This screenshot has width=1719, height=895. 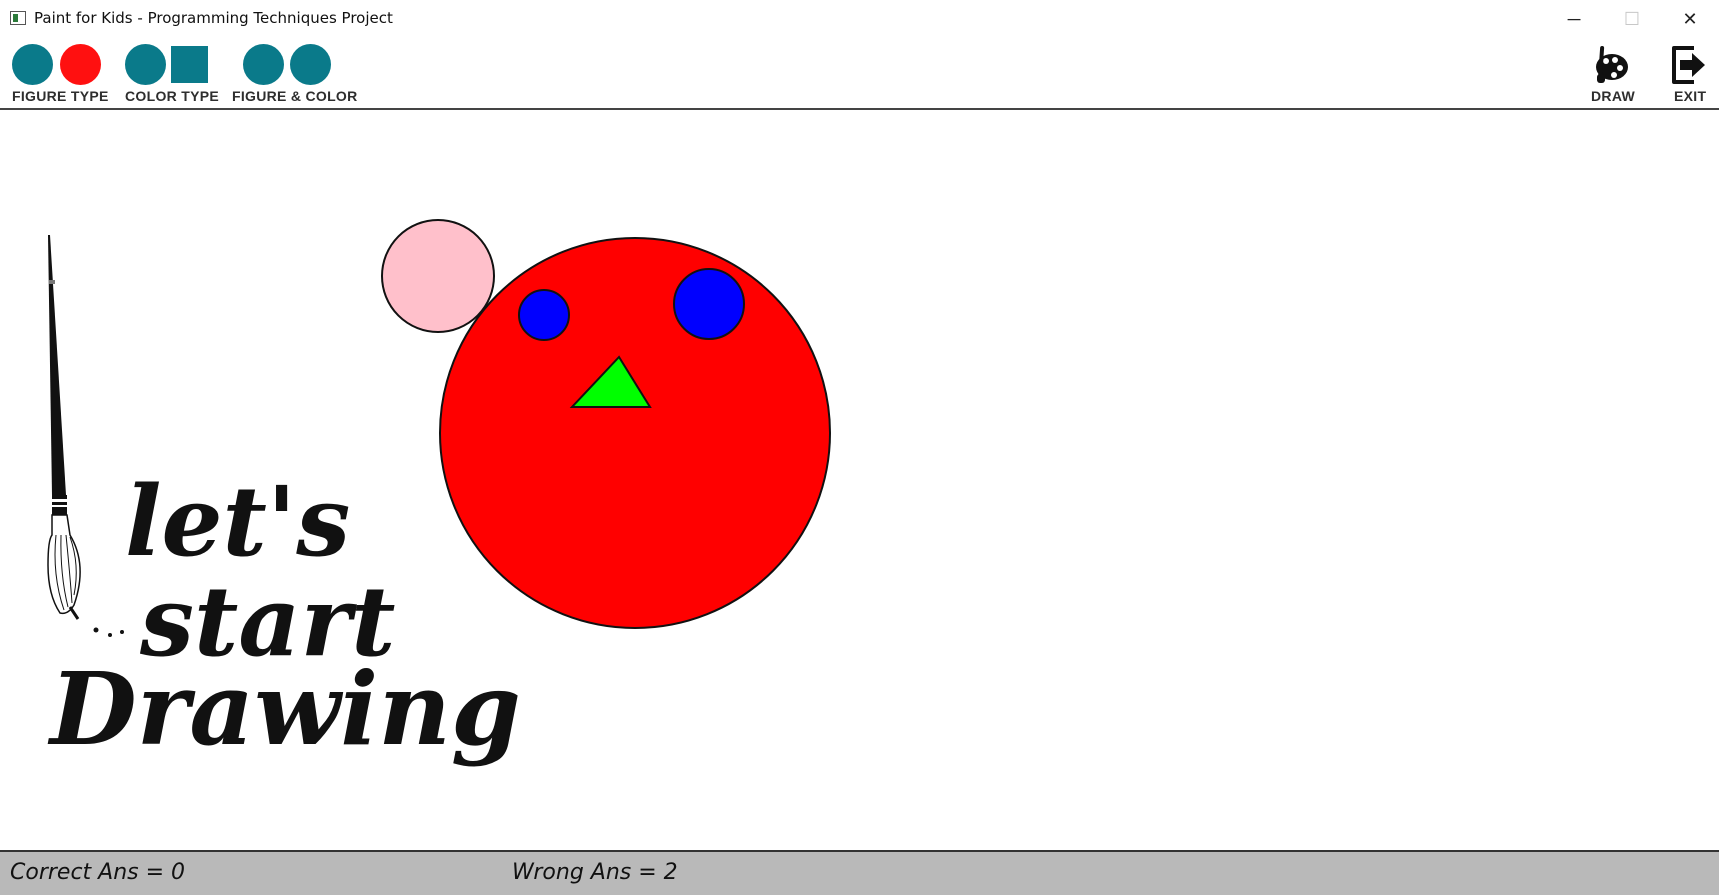 I want to click on draw-button: DRAW, so click(x=1613, y=74).